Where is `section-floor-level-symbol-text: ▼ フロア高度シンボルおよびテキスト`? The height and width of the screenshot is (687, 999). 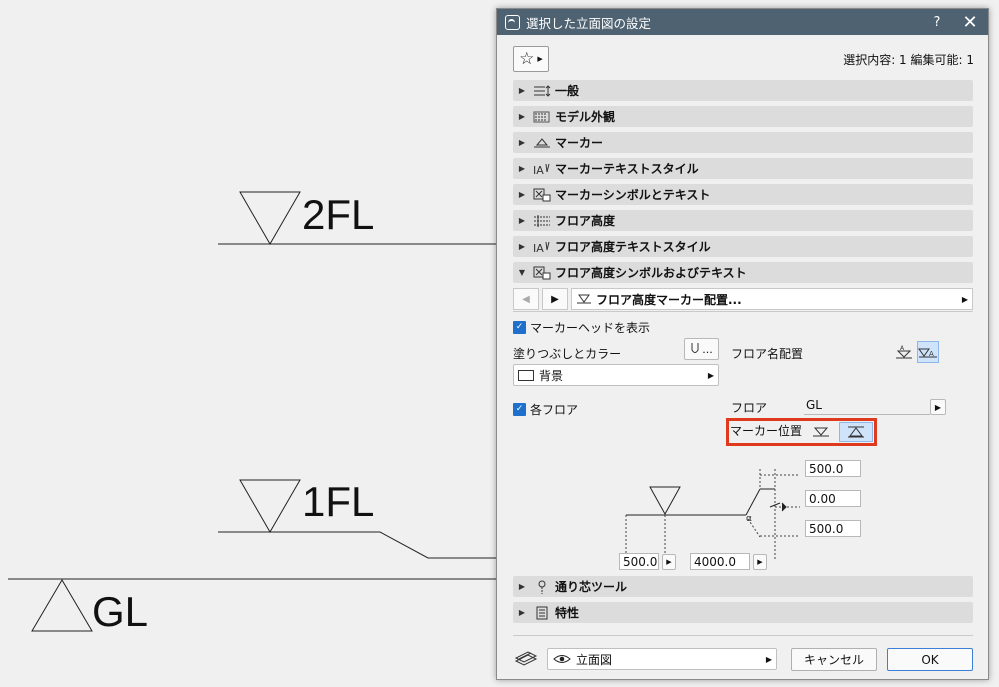 section-floor-level-symbol-text: ▼ フロア高度シンボルおよびテキスト is located at coordinates (743, 272).